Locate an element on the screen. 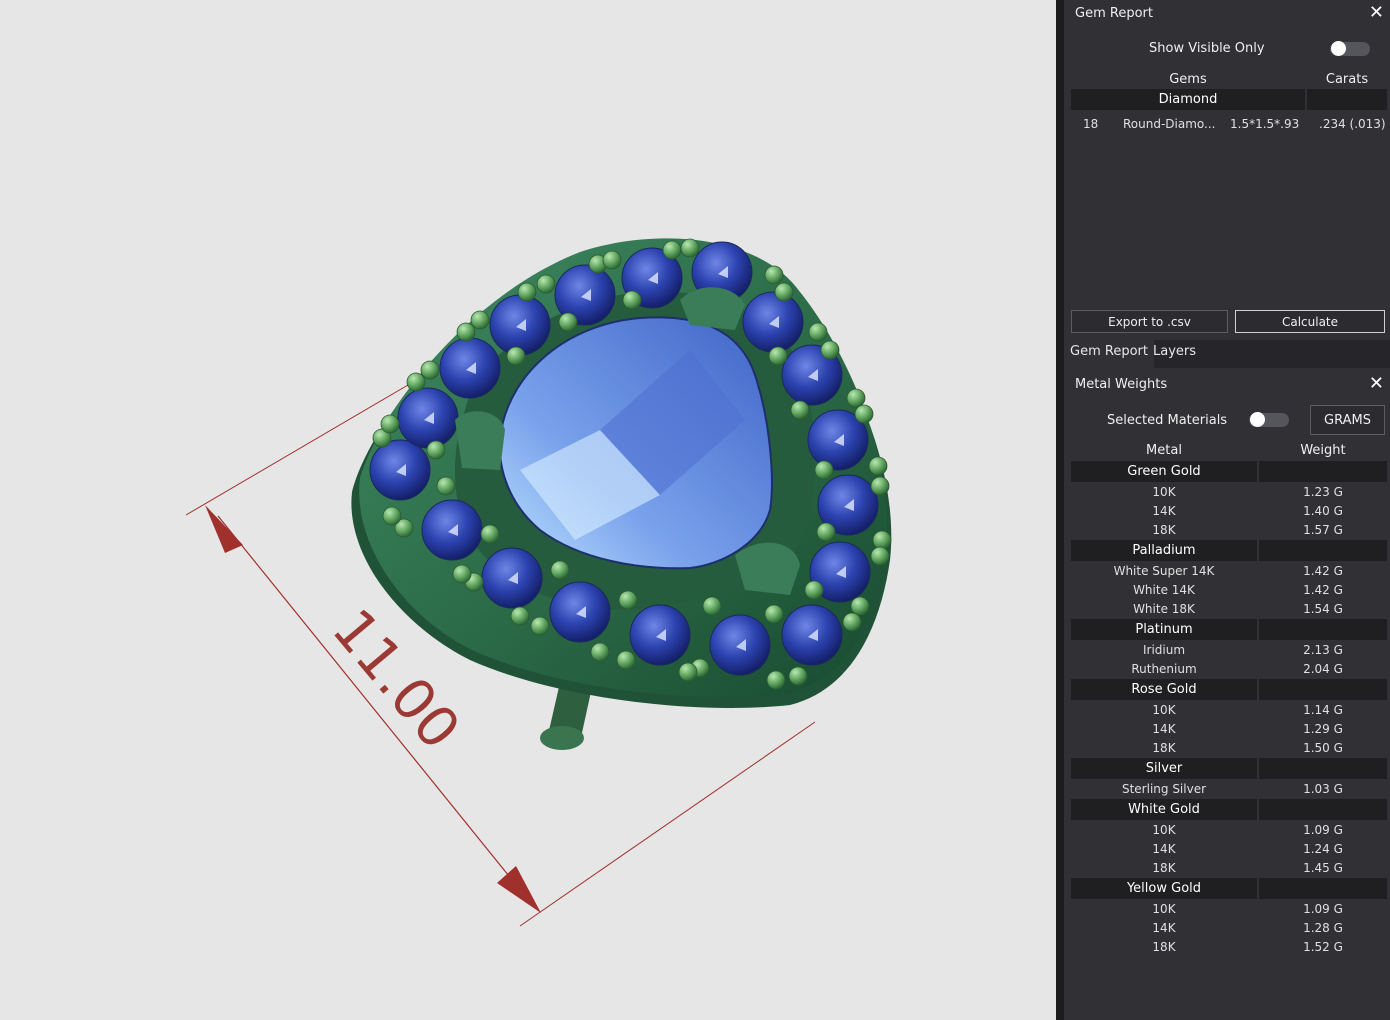  metal-row: White Super 14K 1.42 G is located at coordinates (1229, 571).